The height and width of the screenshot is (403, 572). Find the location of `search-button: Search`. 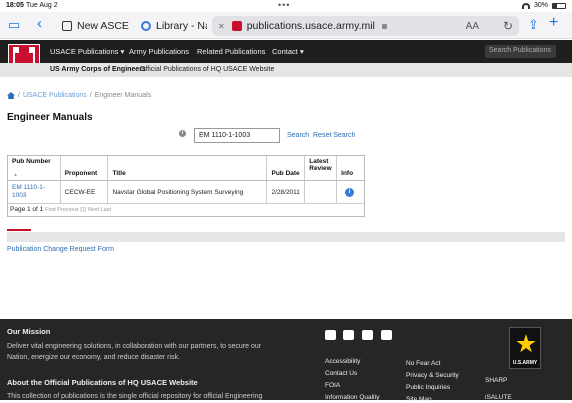

search-button: Search is located at coordinates (298, 135).